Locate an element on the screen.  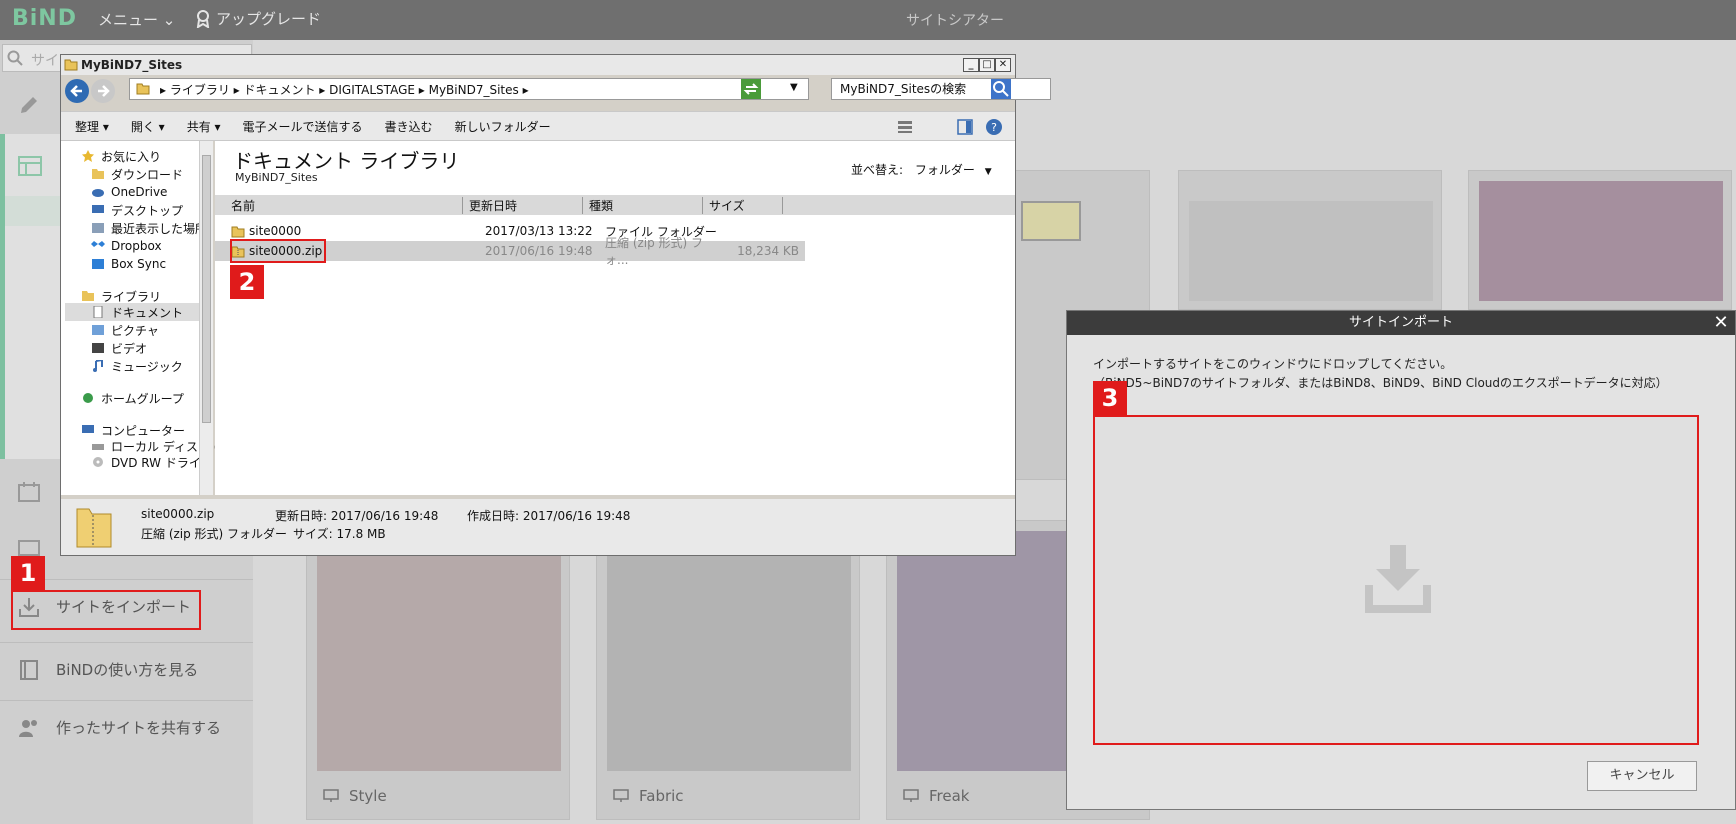
refresh-icon is located at coordinates (751, 89).